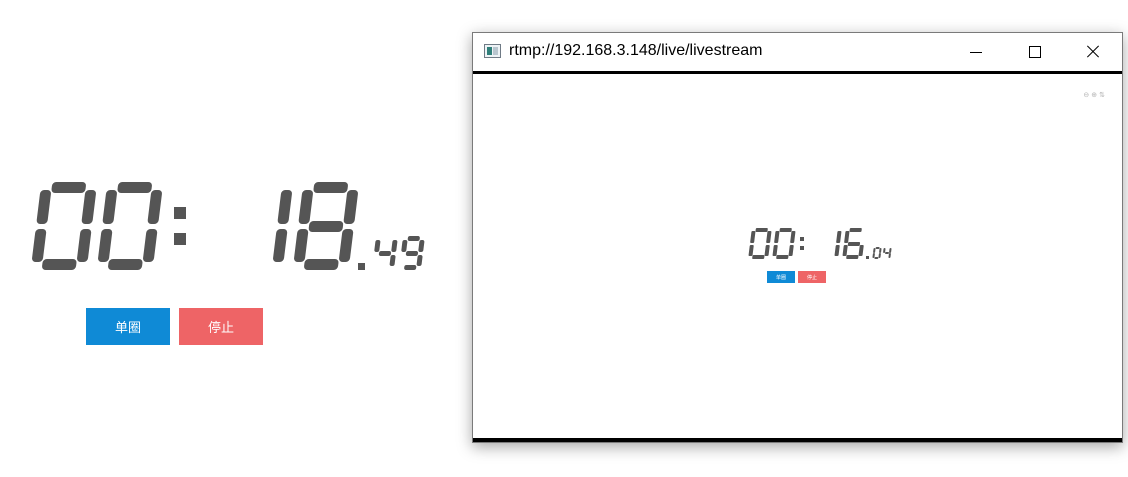 The height and width of the screenshot is (477, 1128). I want to click on stream-minutes-digits, so click(772, 243).